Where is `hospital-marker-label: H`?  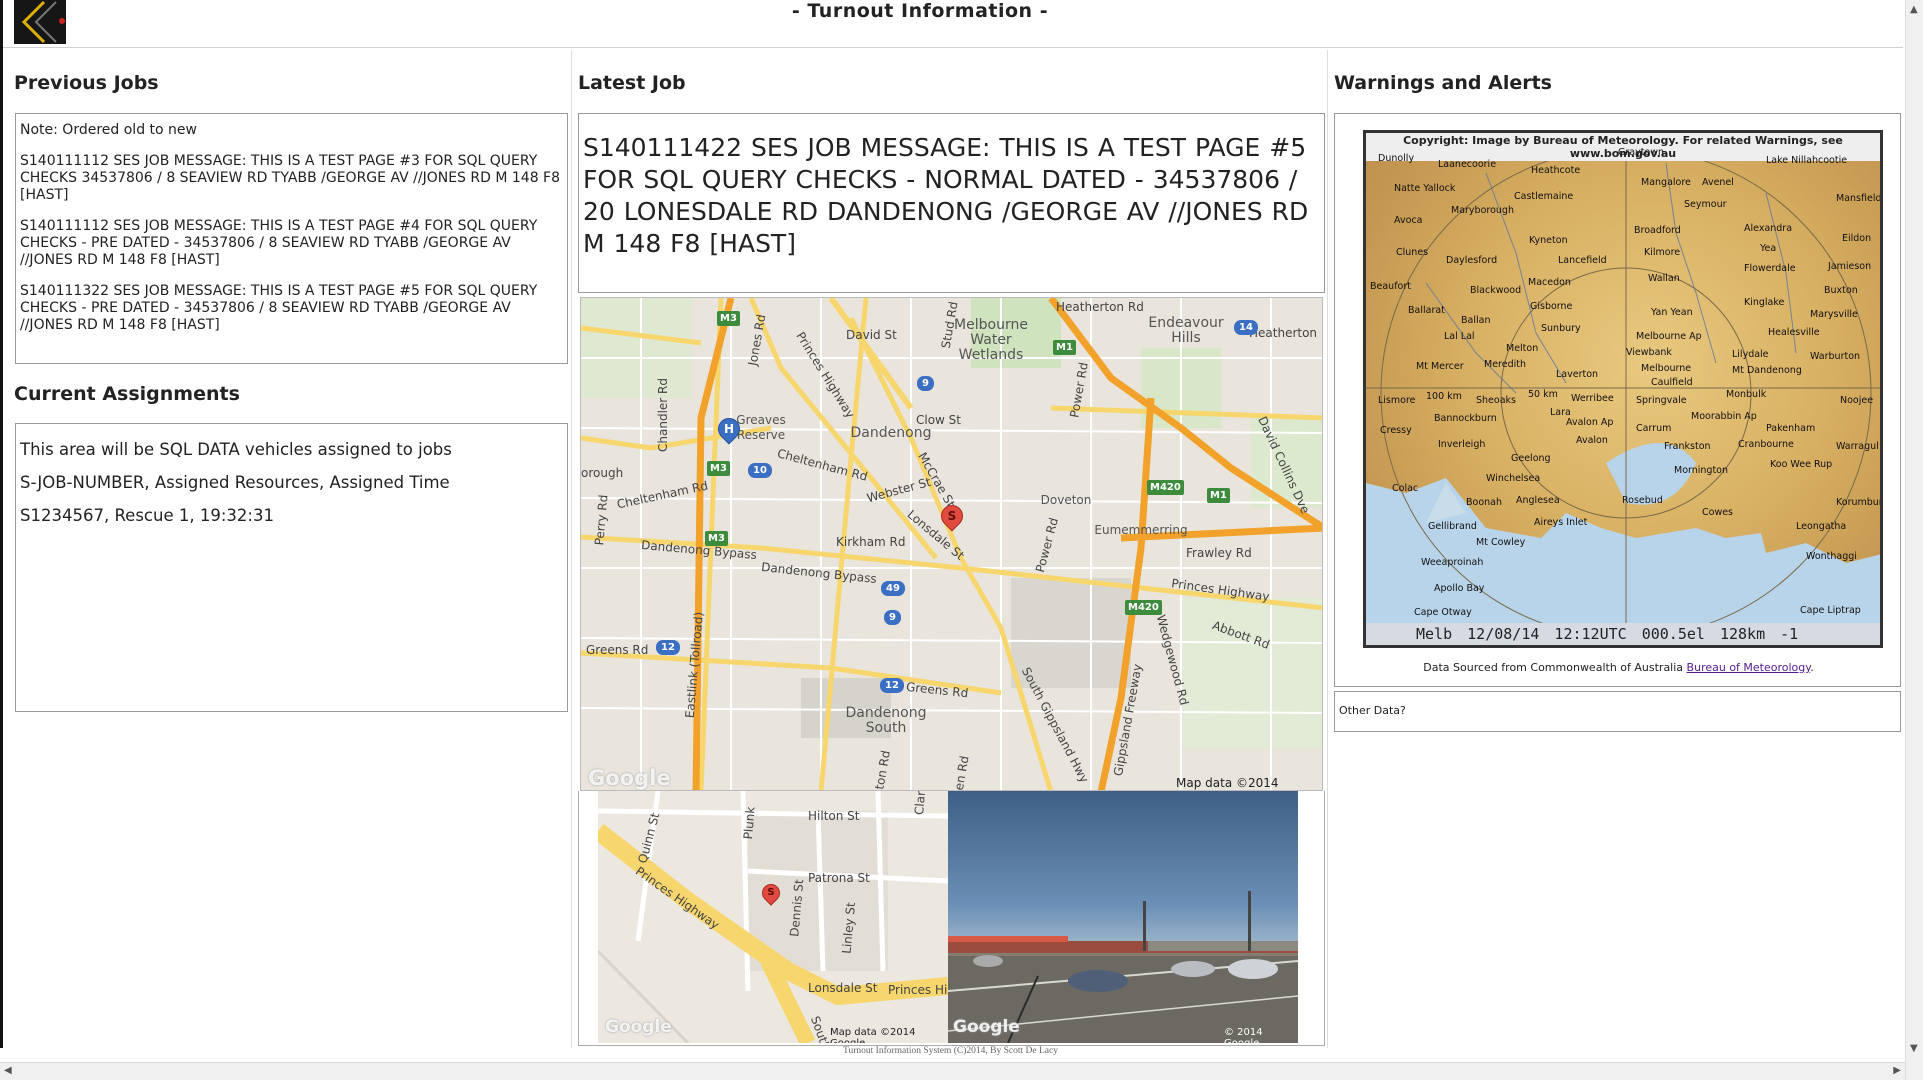 hospital-marker-label: H is located at coordinates (729, 429).